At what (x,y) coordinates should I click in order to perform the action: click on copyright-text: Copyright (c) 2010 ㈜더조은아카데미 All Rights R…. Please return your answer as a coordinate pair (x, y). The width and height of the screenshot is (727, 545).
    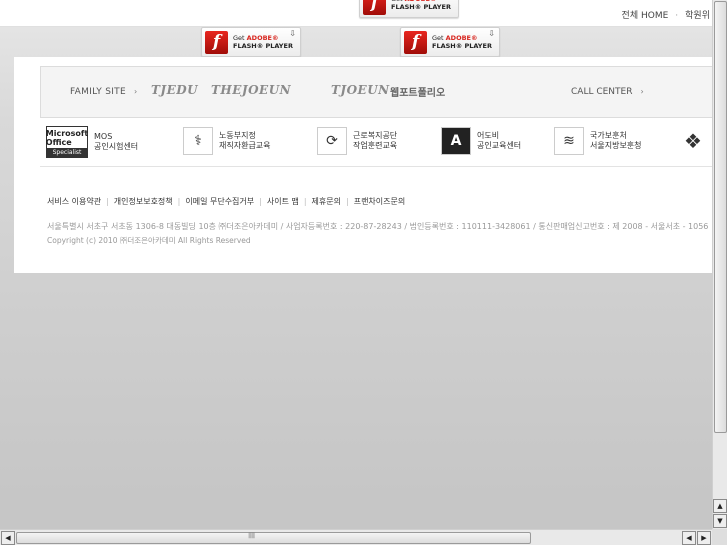
    Looking at the image, I should click on (149, 240).